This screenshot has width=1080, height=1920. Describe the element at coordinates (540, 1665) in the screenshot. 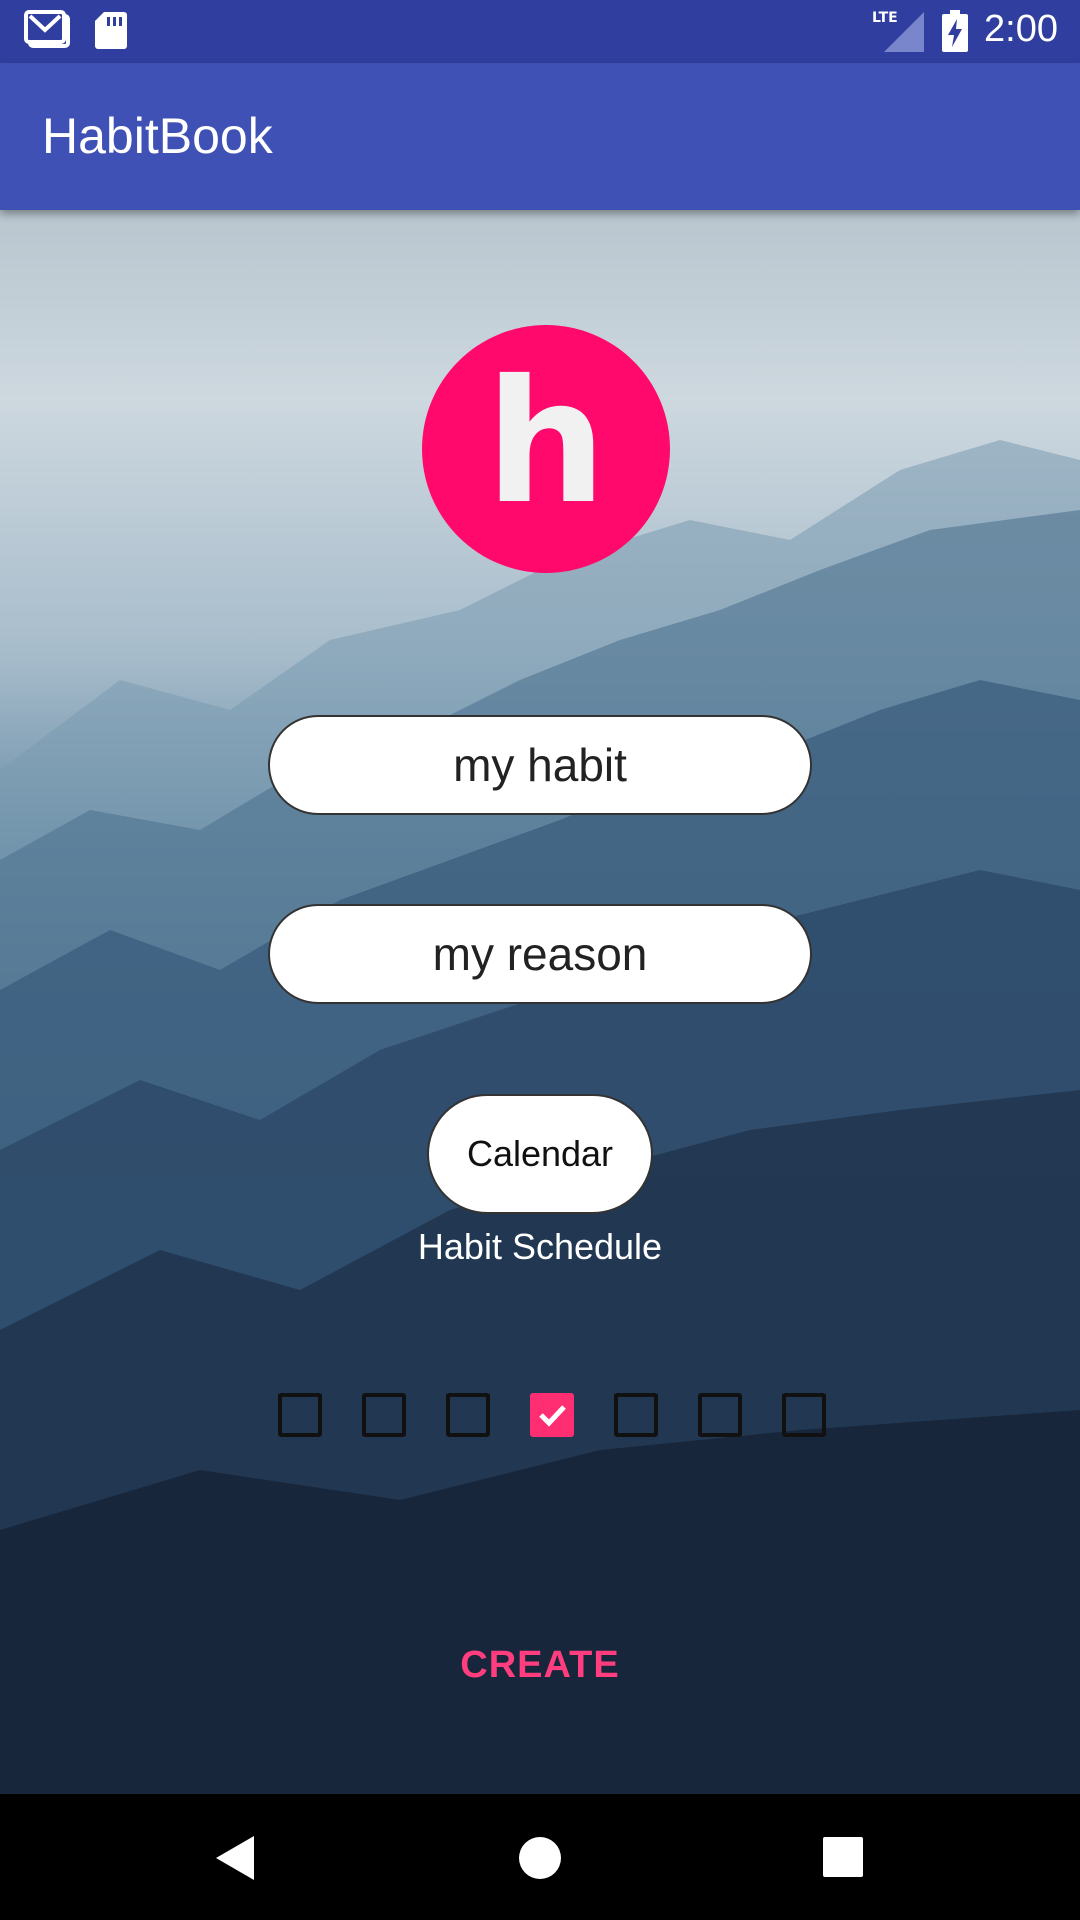

I see `create-button: CREATE` at that location.